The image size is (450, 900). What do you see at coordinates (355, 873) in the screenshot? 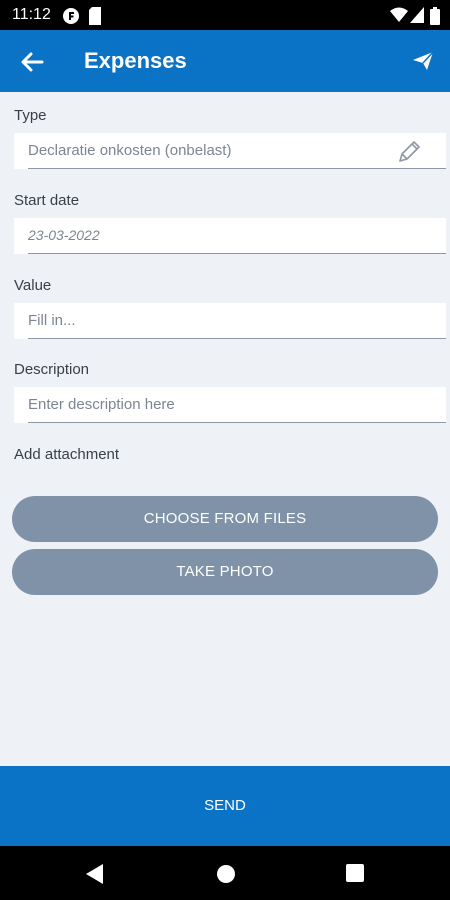
I see `recents-nav-icon` at bounding box center [355, 873].